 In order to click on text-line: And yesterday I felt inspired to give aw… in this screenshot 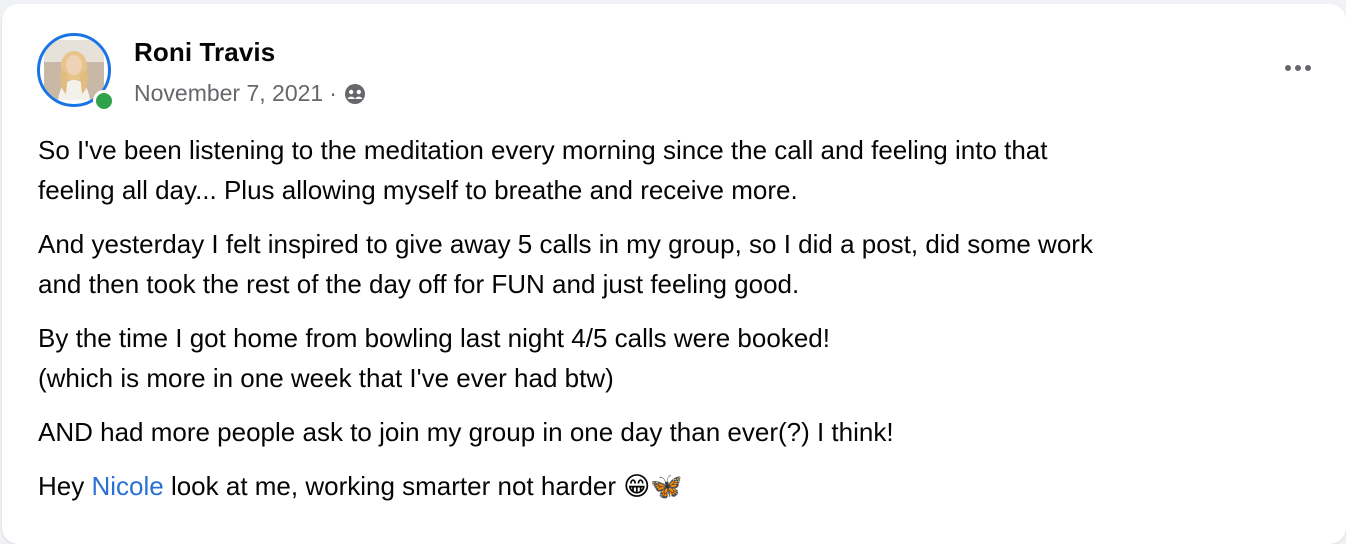, I will do `click(565, 244)`.